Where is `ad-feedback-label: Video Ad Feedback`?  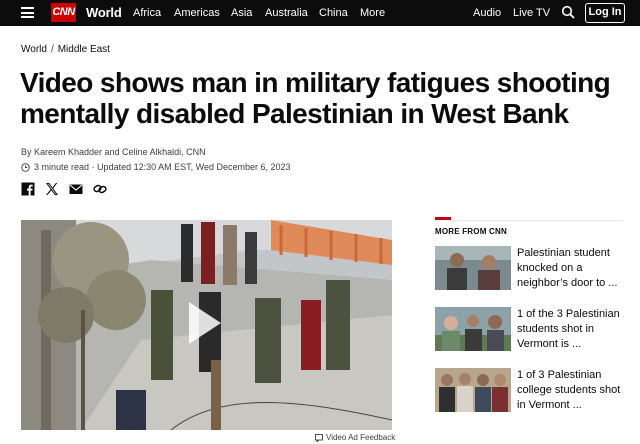
ad-feedback-label: Video Ad Feedback is located at coordinates (361, 437).